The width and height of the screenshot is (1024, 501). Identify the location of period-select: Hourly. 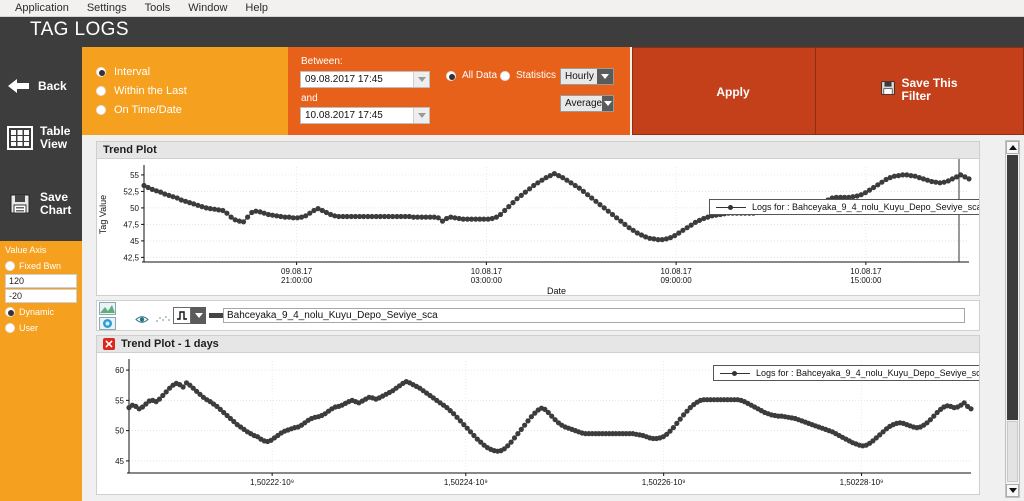
(587, 76).